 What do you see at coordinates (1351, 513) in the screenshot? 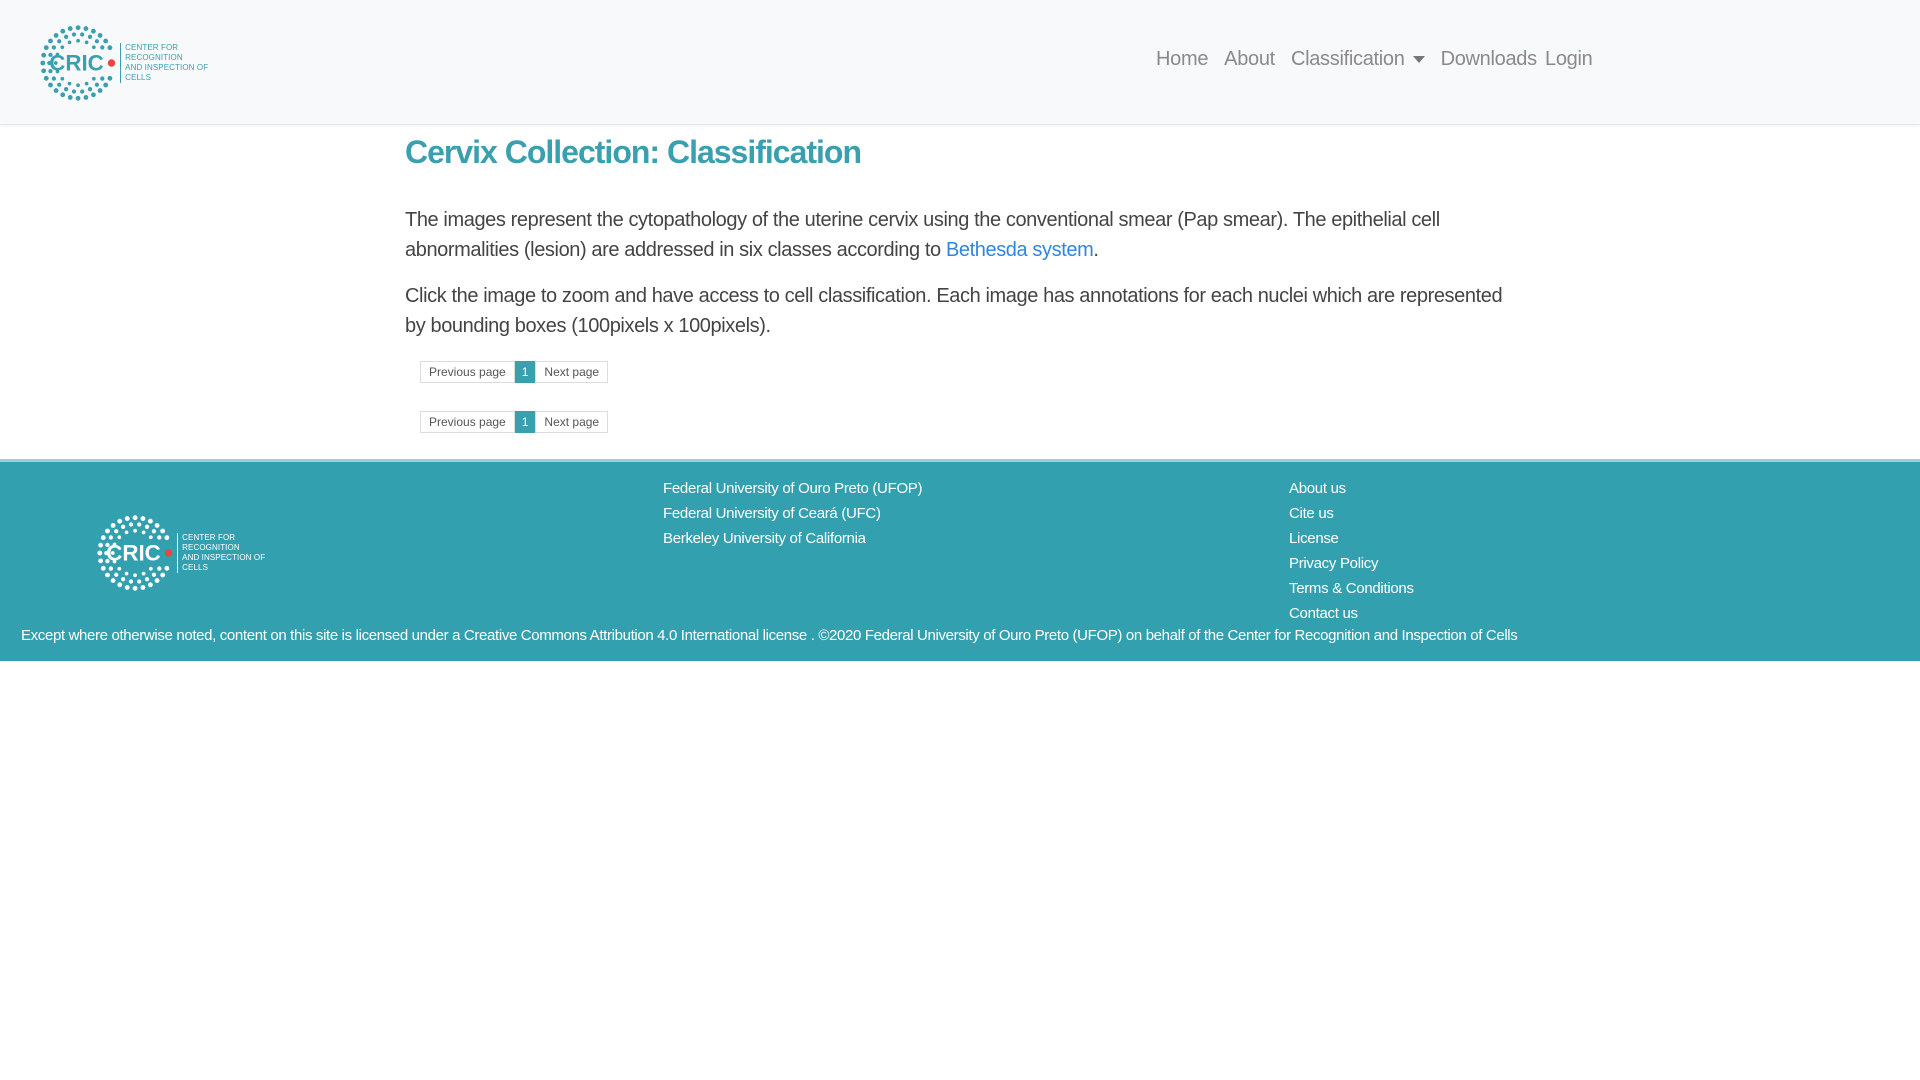
I see `footer-link-cite-us: Cite us` at bounding box center [1351, 513].